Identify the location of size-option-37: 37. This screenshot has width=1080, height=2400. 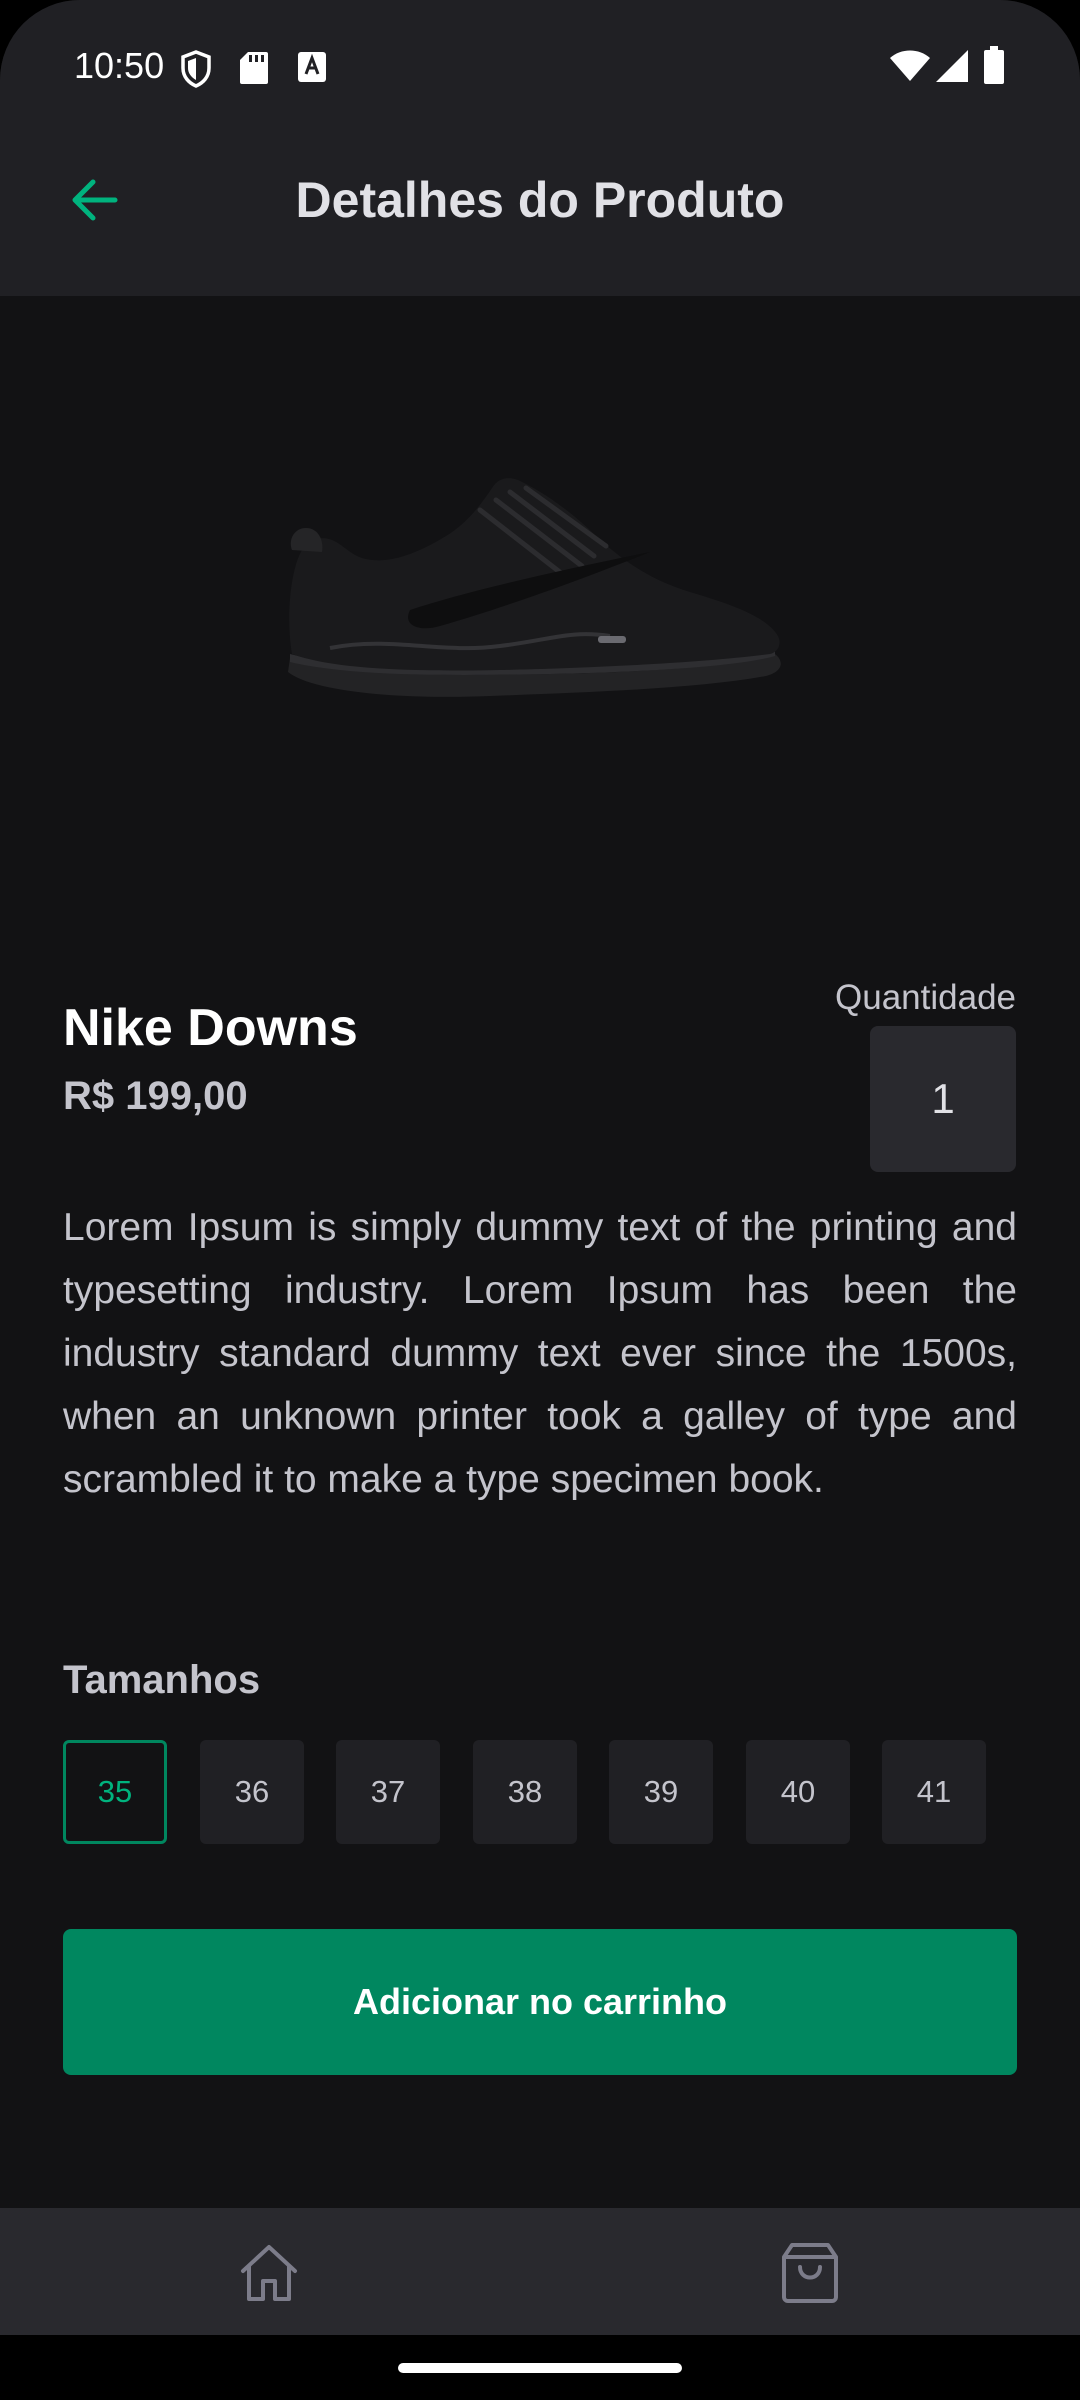
(388, 1792).